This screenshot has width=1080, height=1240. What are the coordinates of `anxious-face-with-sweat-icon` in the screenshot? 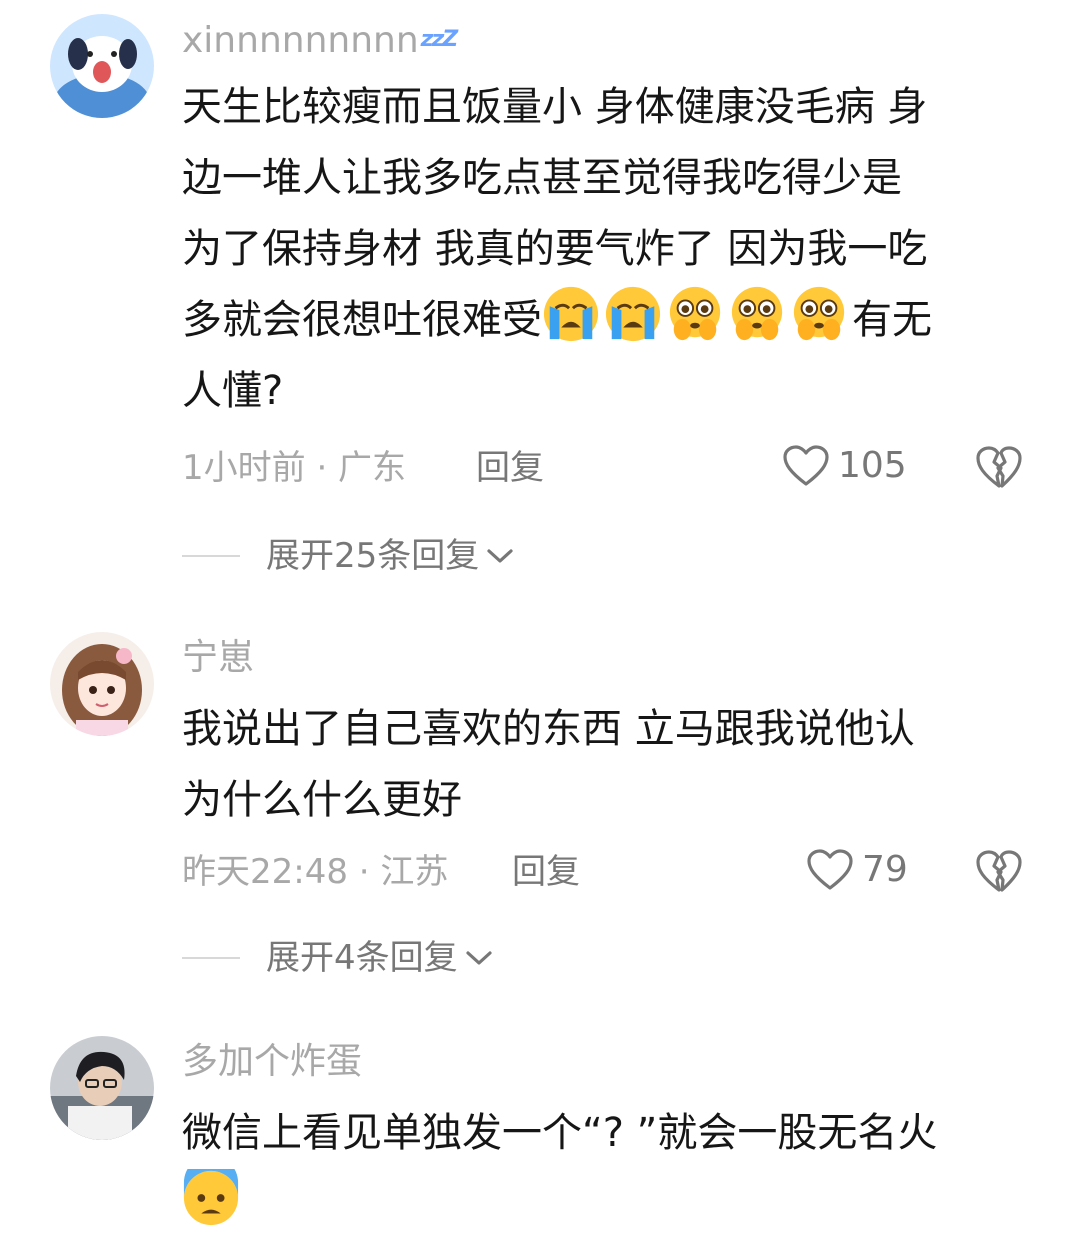 It's located at (211, 1197).